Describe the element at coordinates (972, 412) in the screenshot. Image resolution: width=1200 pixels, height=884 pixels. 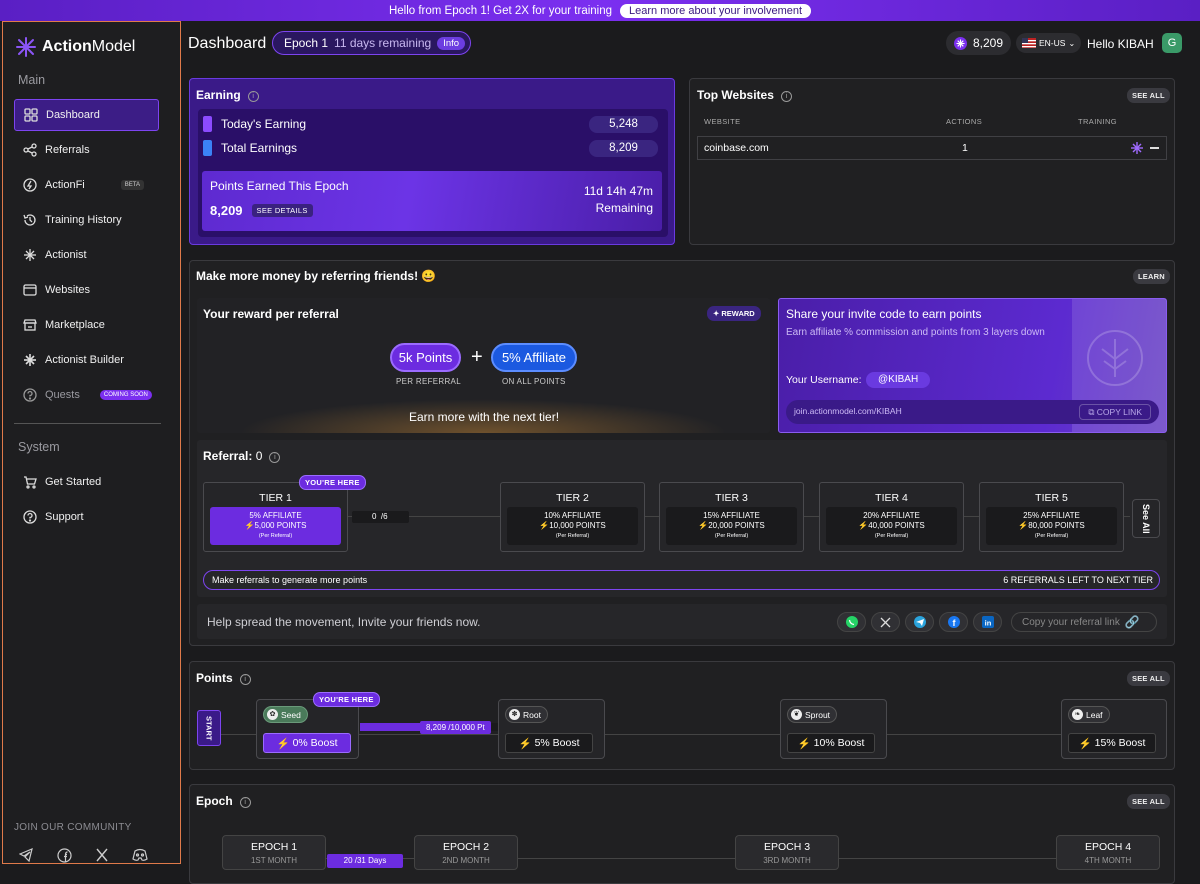
I see `invite-link-field: join.actionmodel.com/KIBAH ⧉ COPY LINK` at that location.